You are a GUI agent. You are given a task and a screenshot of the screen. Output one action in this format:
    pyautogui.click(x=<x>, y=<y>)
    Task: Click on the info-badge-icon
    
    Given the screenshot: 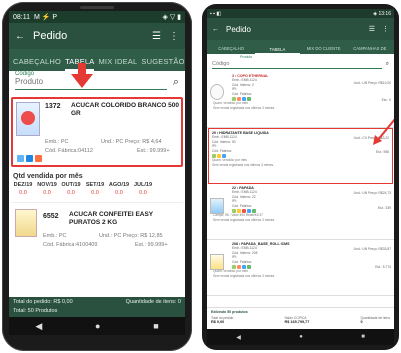 What is the action you would take?
    pyautogui.click(x=20, y=158)
    